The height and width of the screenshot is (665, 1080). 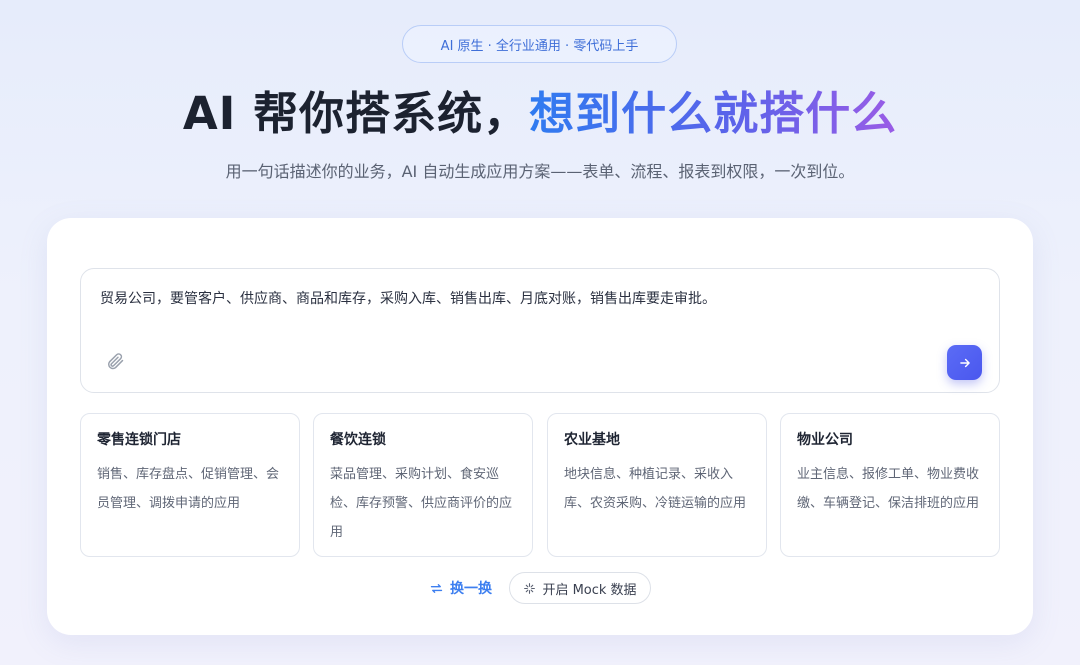 What do you see at coordinates (188, 489) in the screenshot?
I see `template-desc: 销售、库存盘点、促销管理、会员管理、调拨申请的应用` at bounding box center [188, 489].